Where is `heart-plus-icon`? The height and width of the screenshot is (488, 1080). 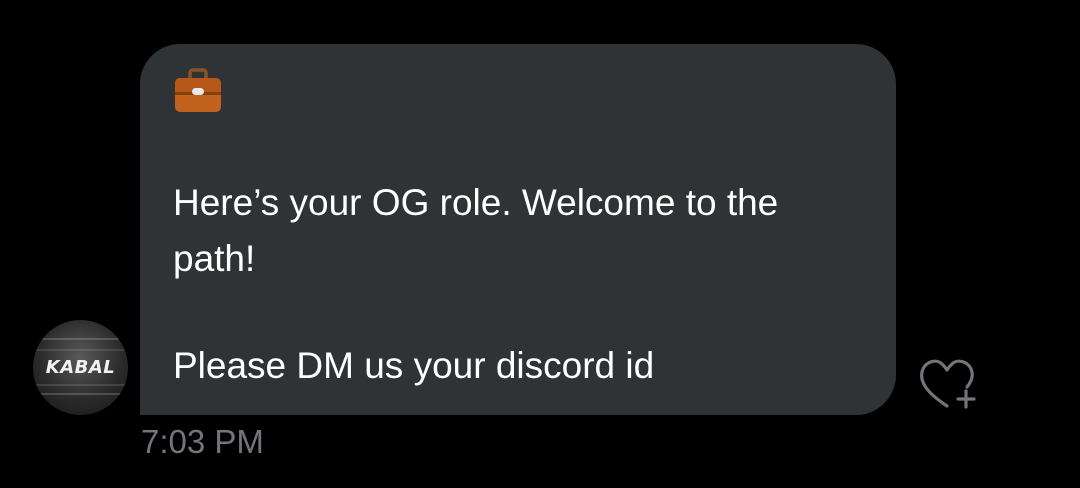 heart-plus-icon is located at coordinates (948, 384).